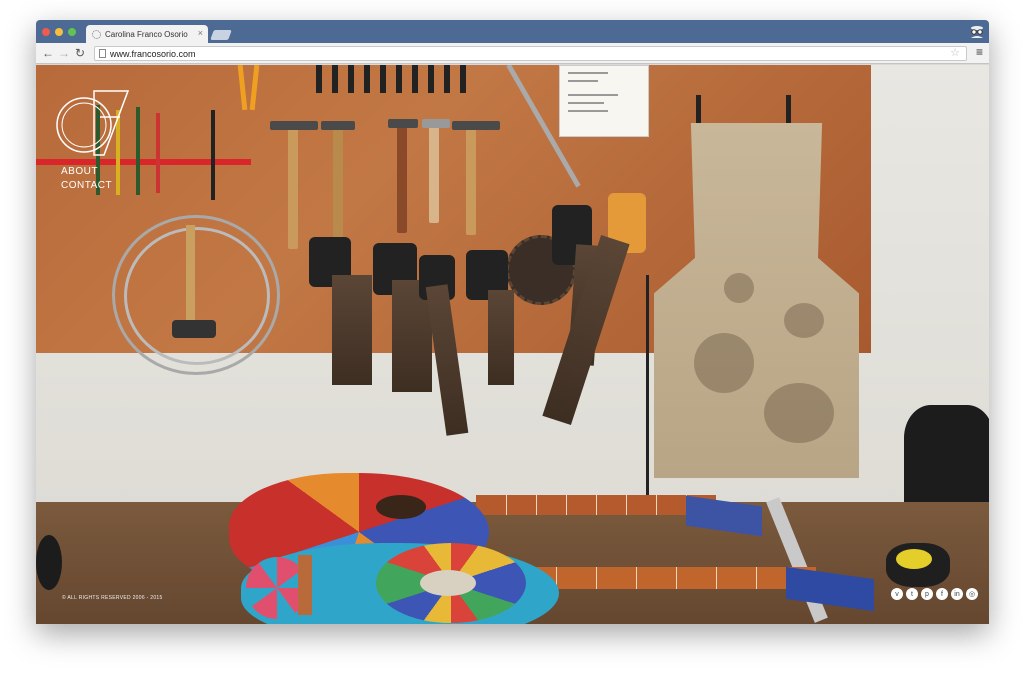  I want to click on copyright-text: © ALL RIGHTS RESERVED 2006 - 2015, so click(112, 598).